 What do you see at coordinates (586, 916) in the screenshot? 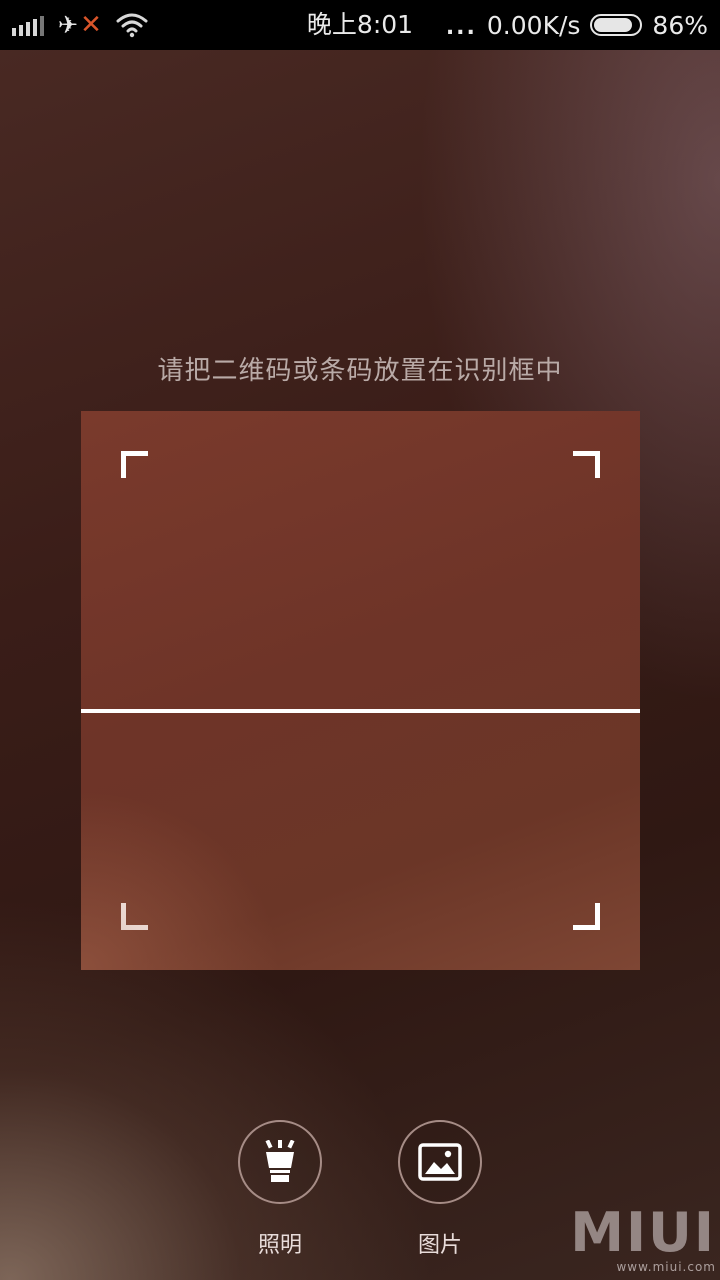
I see `scan-corner-bottom-right` at bounding box center [586, 916].